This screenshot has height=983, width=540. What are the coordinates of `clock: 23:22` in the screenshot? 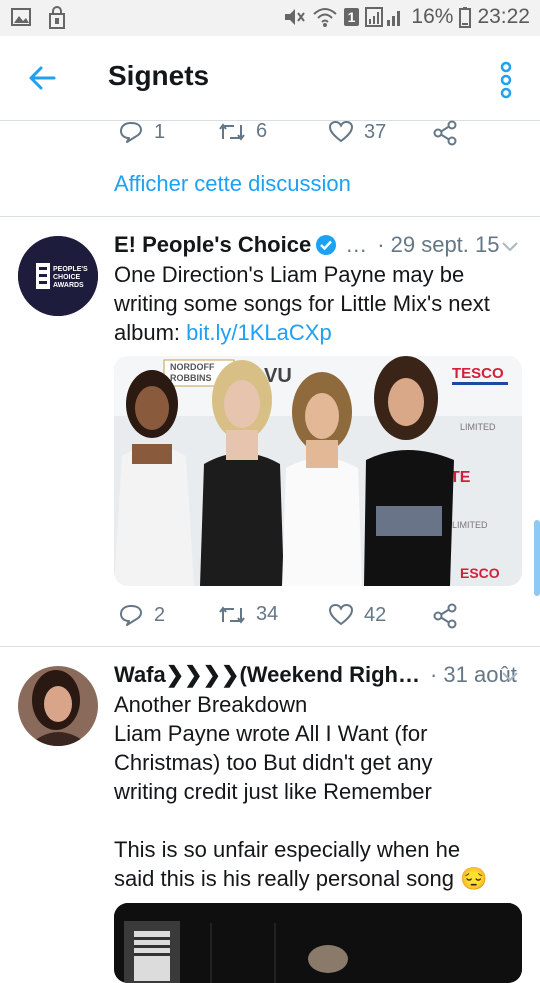 It's located at (503, 16).